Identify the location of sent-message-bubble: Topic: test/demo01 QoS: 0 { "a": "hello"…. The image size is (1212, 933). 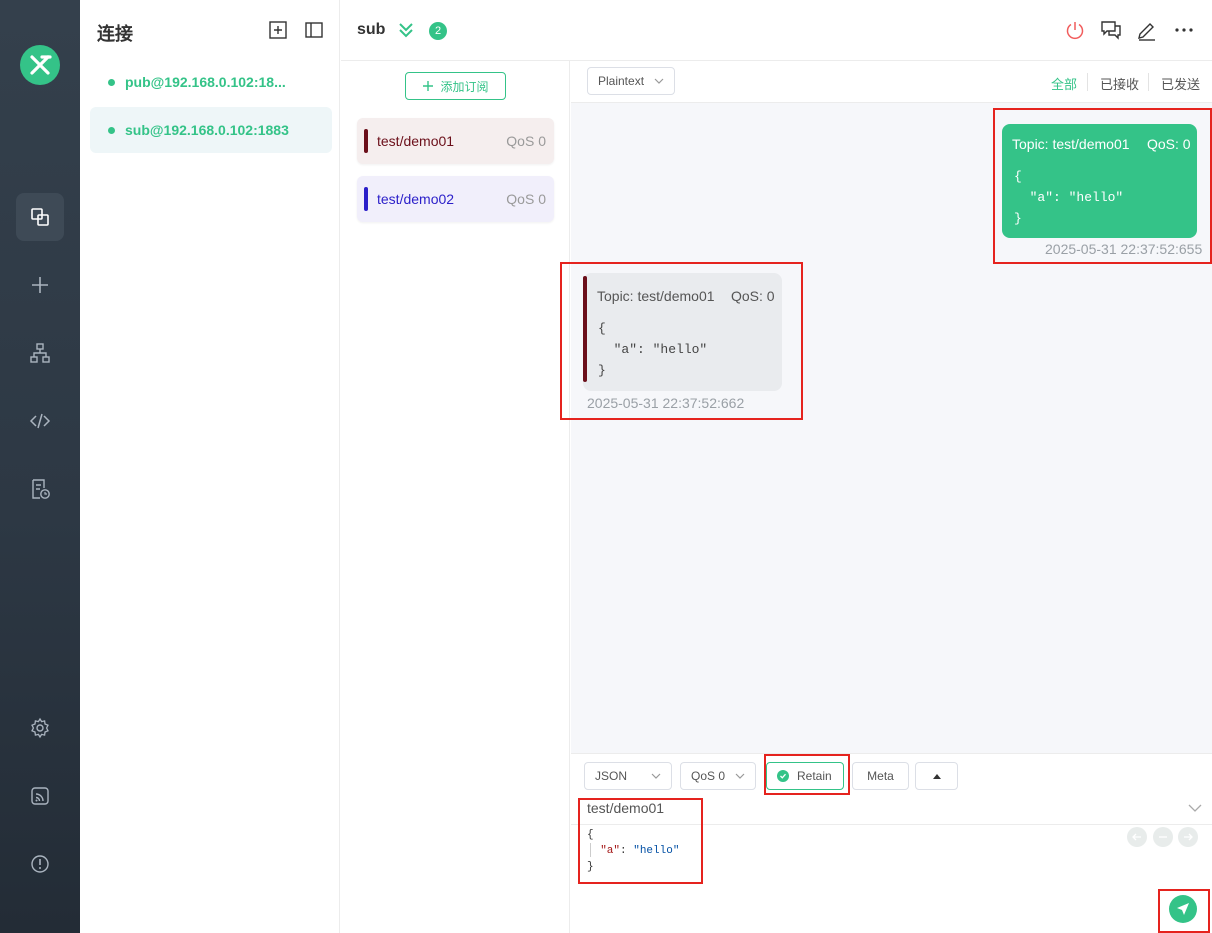
(1099, 181).